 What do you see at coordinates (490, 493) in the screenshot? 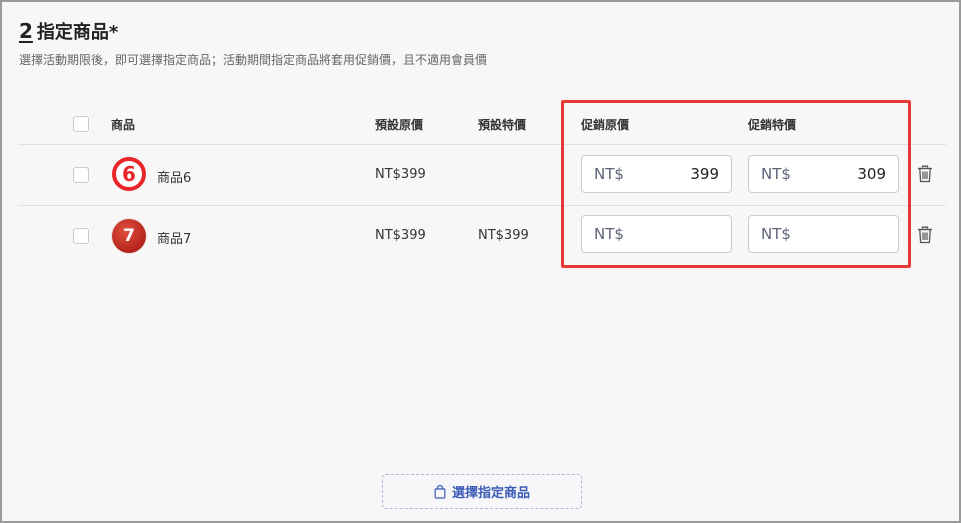
I see `select-products-label: 選擇指定商品` at bounding box center [490, 493].